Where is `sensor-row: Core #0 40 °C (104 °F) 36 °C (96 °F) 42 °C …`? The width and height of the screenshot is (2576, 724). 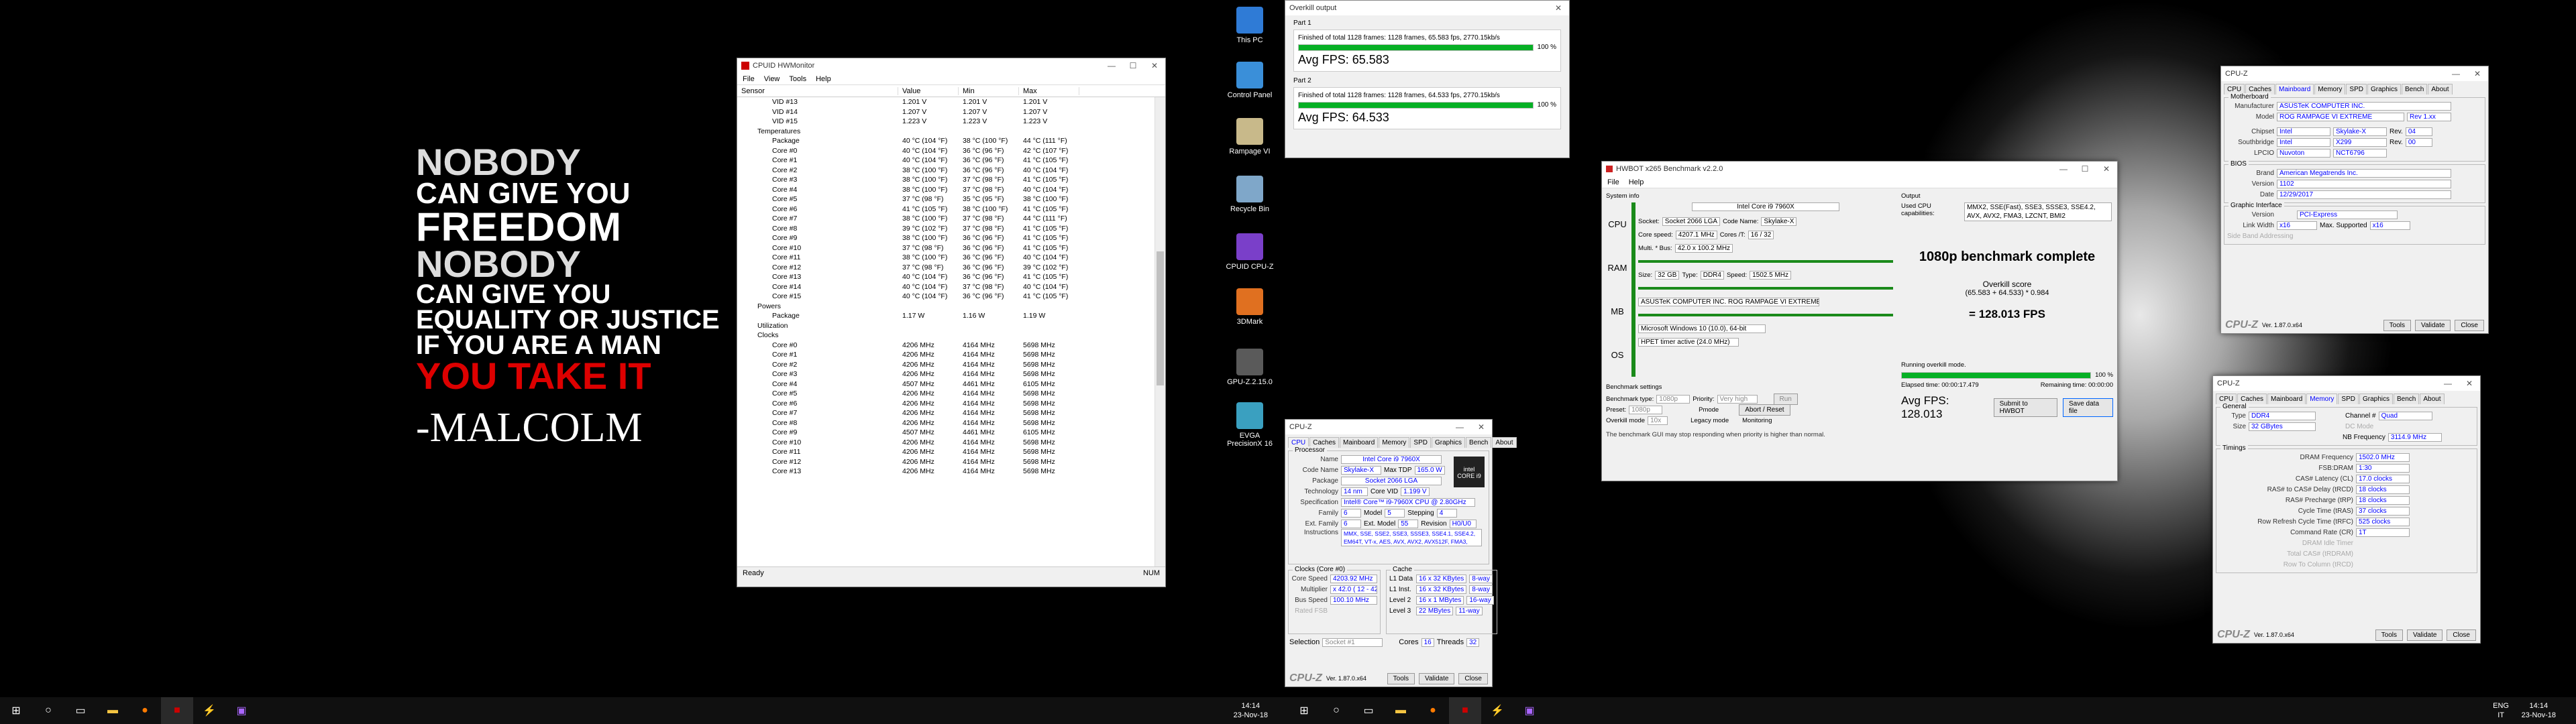 sensor-row: Core #0 40 °C (104 °F) 36 °C (96 °F) 42 °C … is located at coordinates (951, 151).